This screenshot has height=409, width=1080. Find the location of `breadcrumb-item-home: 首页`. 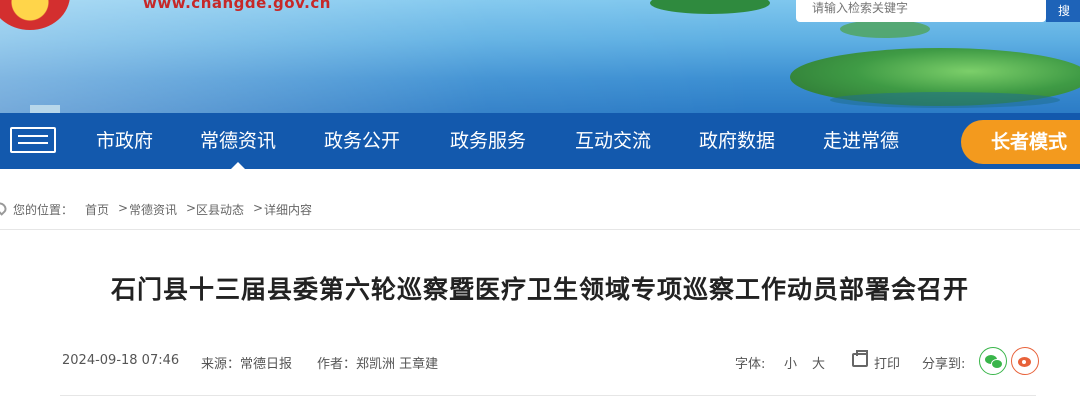

breadcrumb-item-home: 首页 is located at coordinates (97, 209).